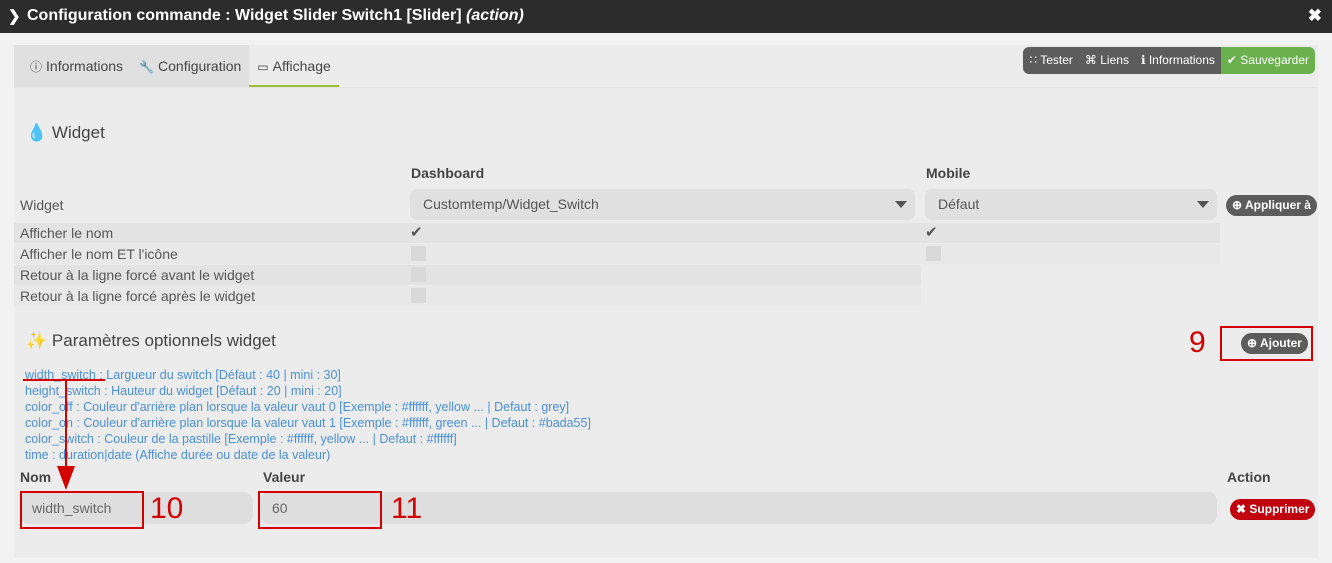 The height and width of the screenshot is (563, 1332). Describe the element at coordinates (1106, 60) in the screenshot. I see `liens-button: ⌘ Liens` at that location.